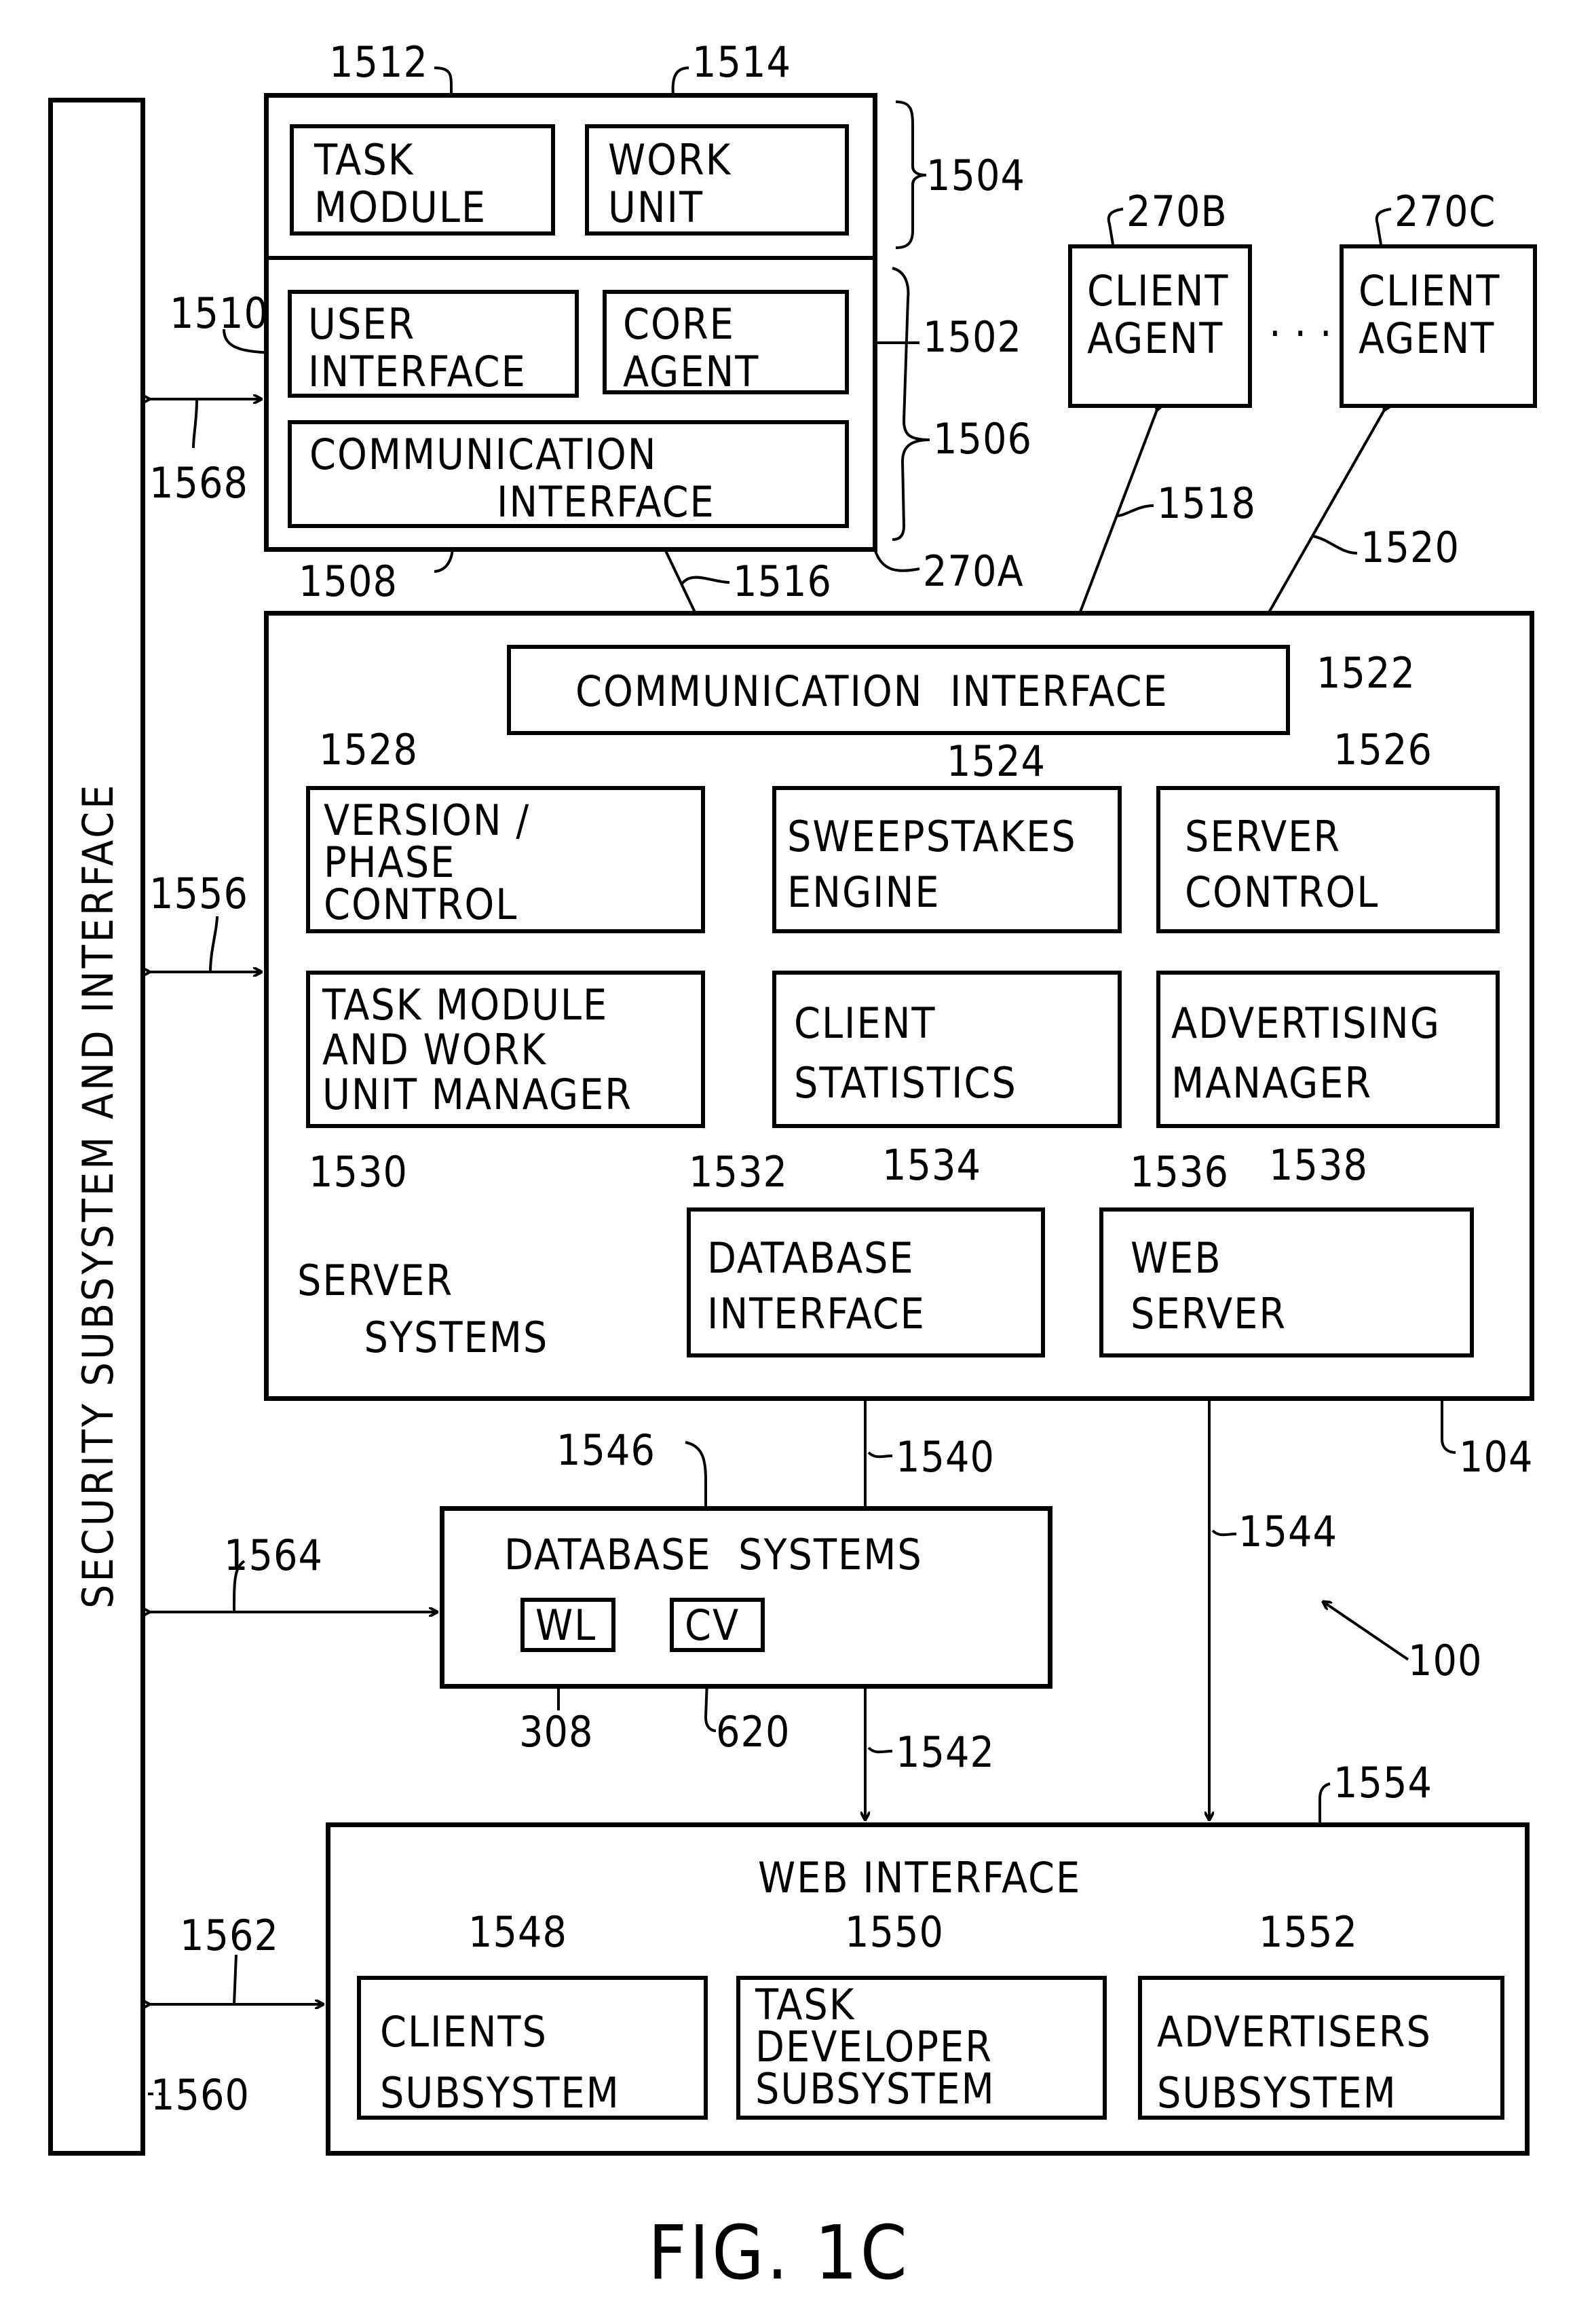 This screenshot has width=1575, height=2324. Describe the element at coordinates (517, 1932) in the screenshot. I see `ref-1548: 1548` at that location.